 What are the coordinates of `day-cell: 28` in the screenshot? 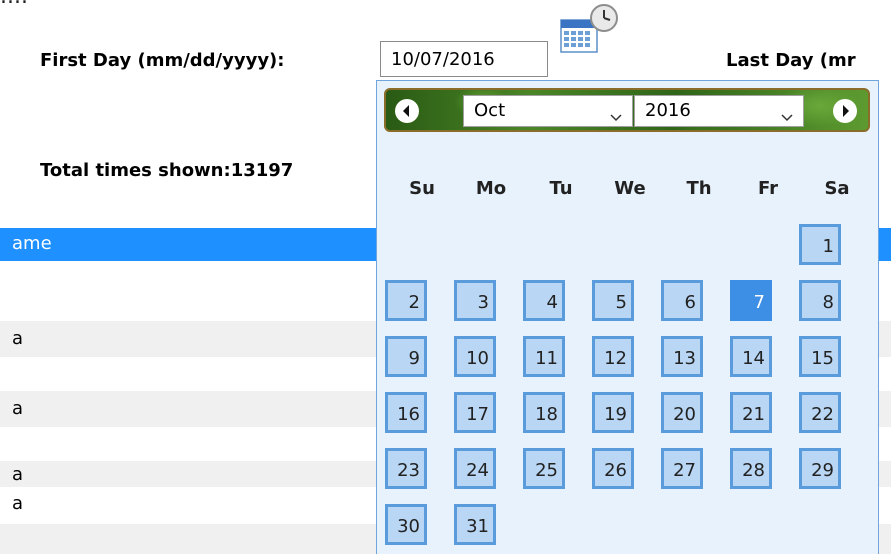 It's located at (751, 468).